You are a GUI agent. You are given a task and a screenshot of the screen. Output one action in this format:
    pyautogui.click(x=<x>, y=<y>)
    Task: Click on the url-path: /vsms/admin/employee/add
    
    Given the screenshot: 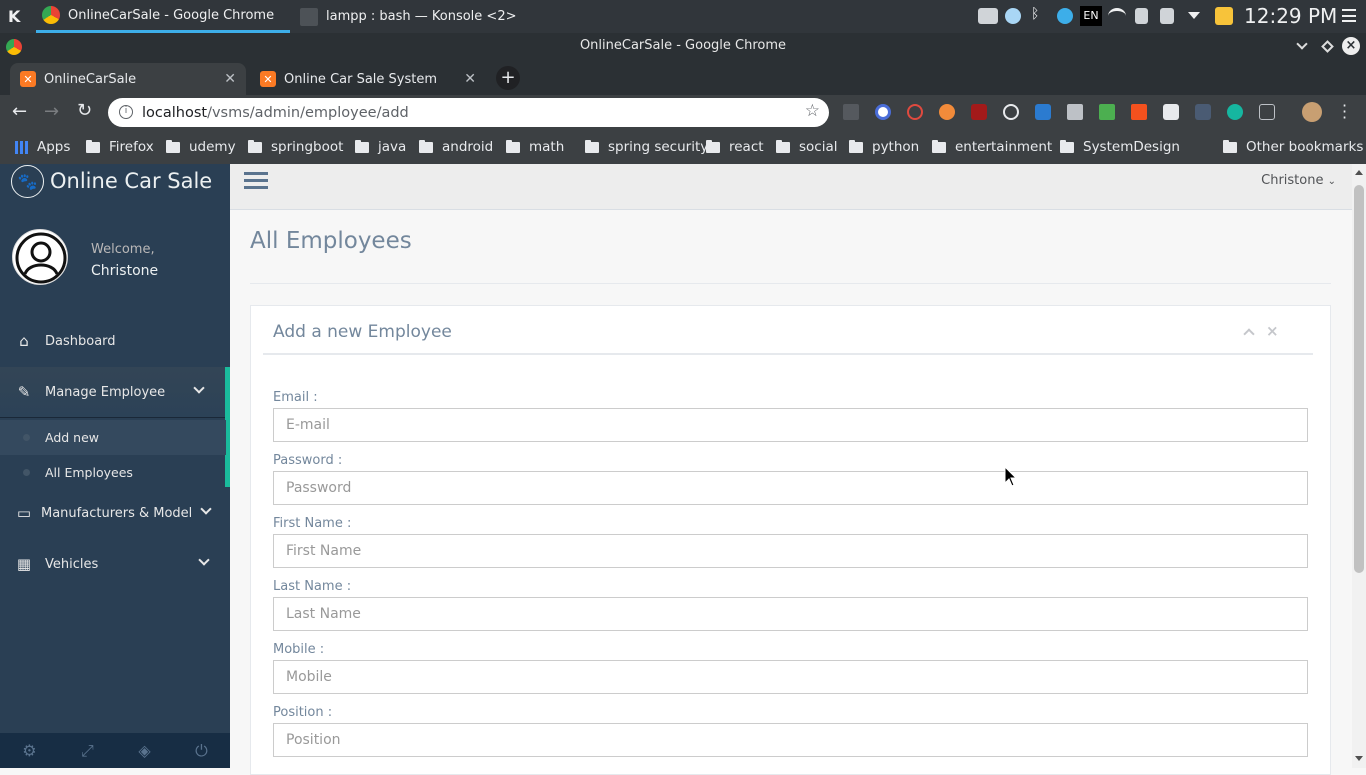 What is the action you would take?
    pyautogui.click(x=308, y=112)
    